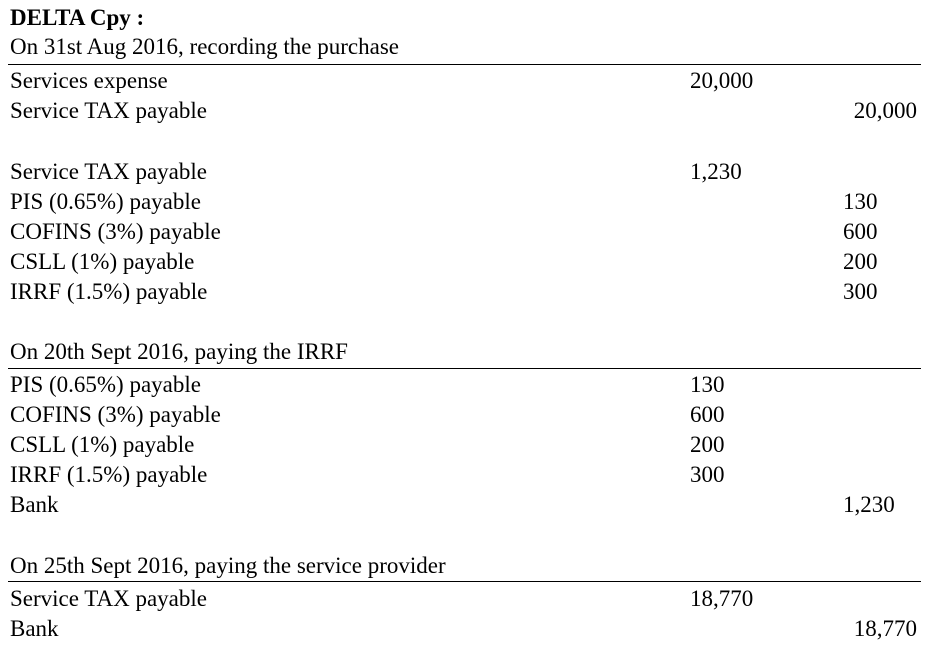  What do you see at coordinates (707, 384) in the screenshot?
I see `debit-amount: 130` at bounding box center [707, 384].